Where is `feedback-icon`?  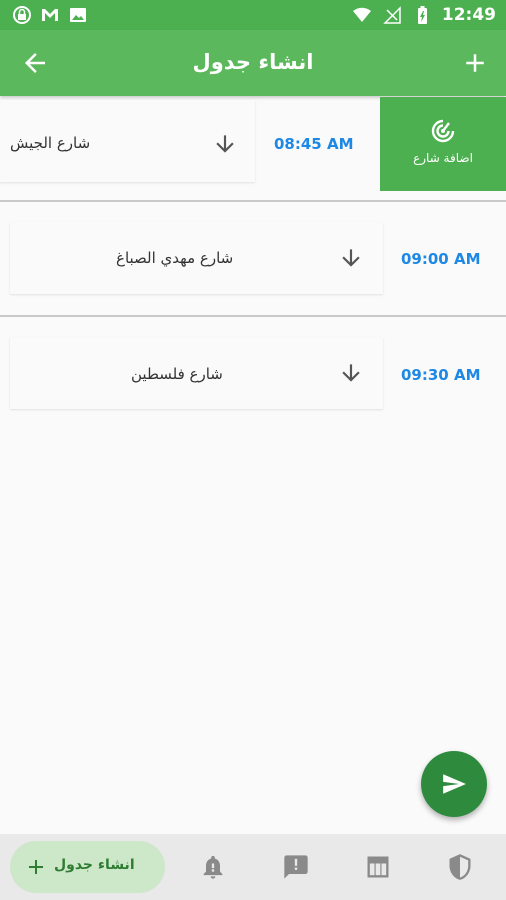 feedback-icon is located at coordinates (296, 867).